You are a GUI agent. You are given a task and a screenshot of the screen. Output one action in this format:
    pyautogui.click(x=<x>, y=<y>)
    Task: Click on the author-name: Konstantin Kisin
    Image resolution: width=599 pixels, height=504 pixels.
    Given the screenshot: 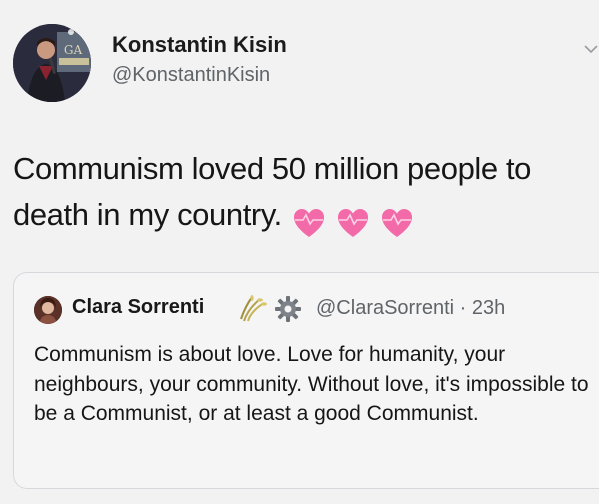 What is the action you would take?
    pyautogui.click(x=199, y=45)
    